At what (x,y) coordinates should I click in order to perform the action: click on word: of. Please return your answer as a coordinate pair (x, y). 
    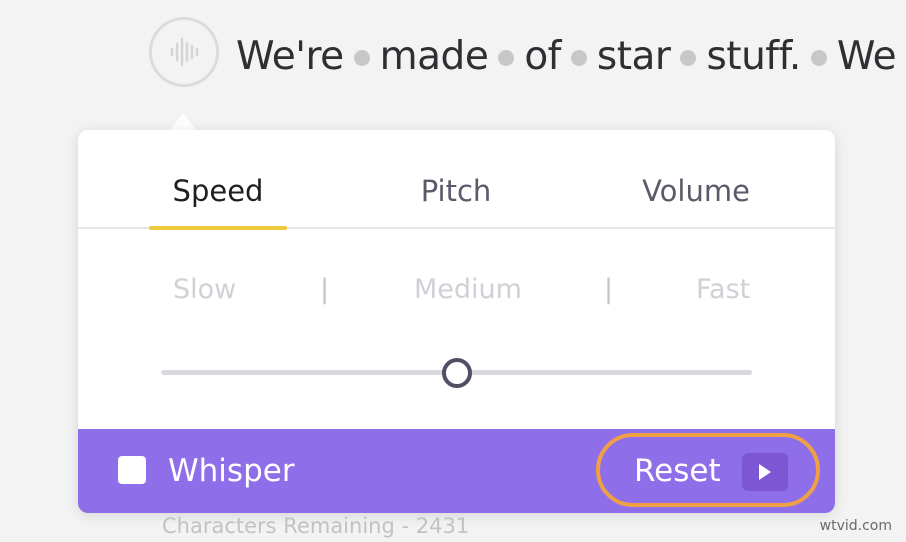
    Looking at the image, I should click on (542, 56).